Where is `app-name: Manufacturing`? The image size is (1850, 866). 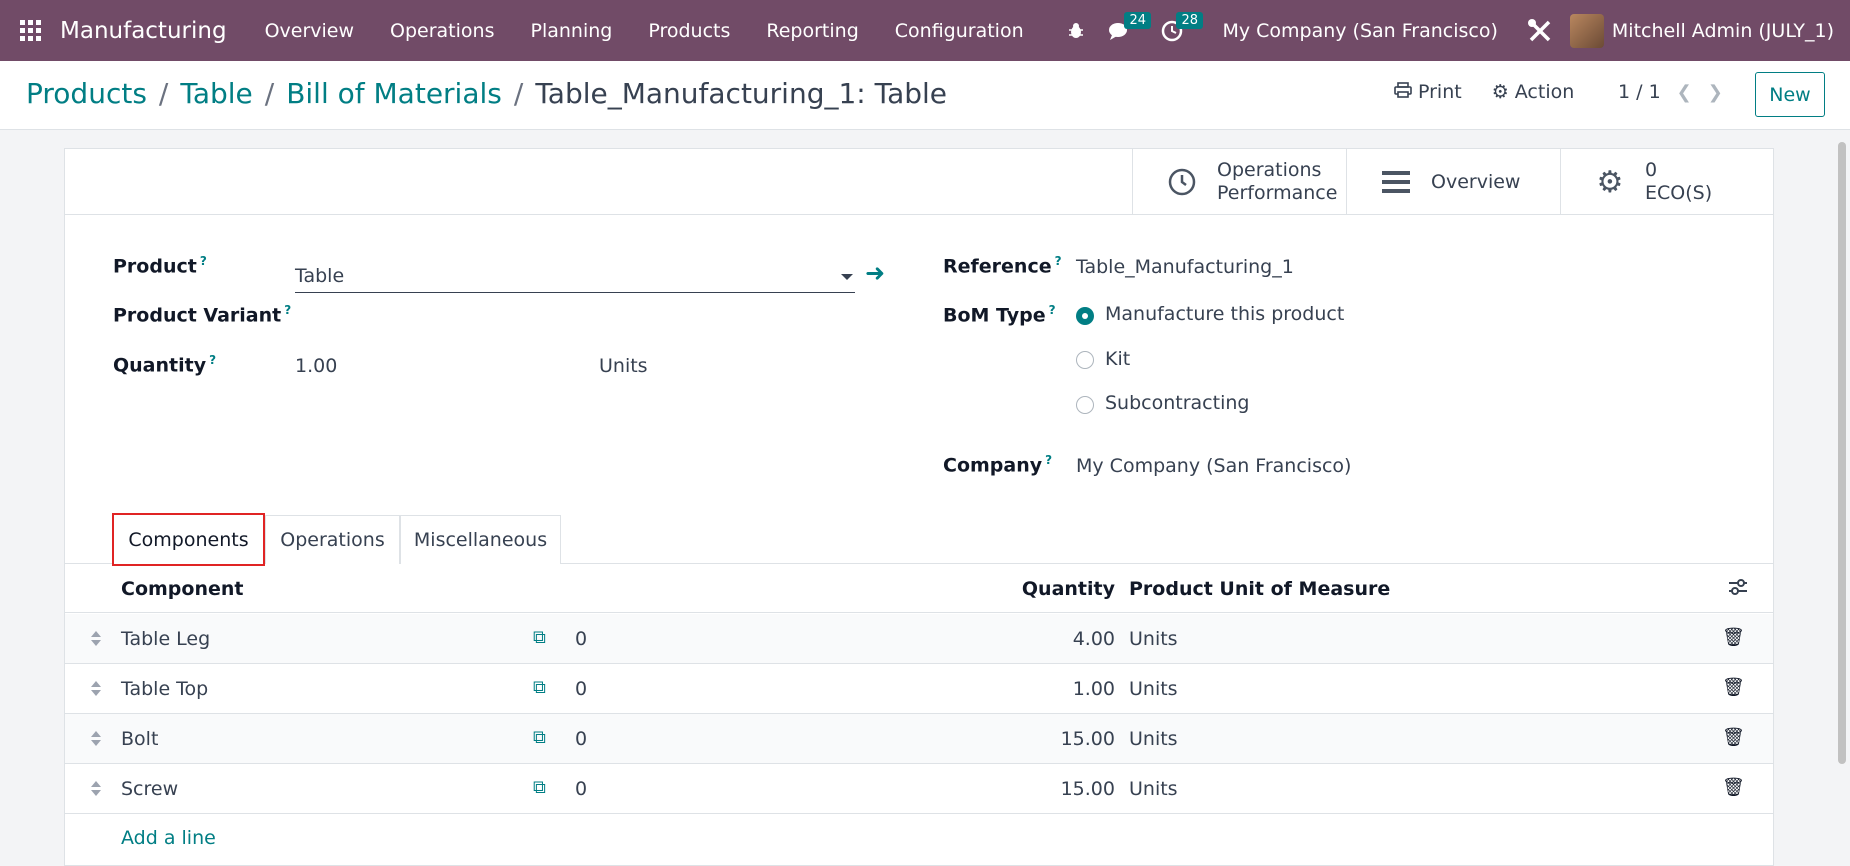 app-name: Manufacturing is located at coordinates (143, 31).